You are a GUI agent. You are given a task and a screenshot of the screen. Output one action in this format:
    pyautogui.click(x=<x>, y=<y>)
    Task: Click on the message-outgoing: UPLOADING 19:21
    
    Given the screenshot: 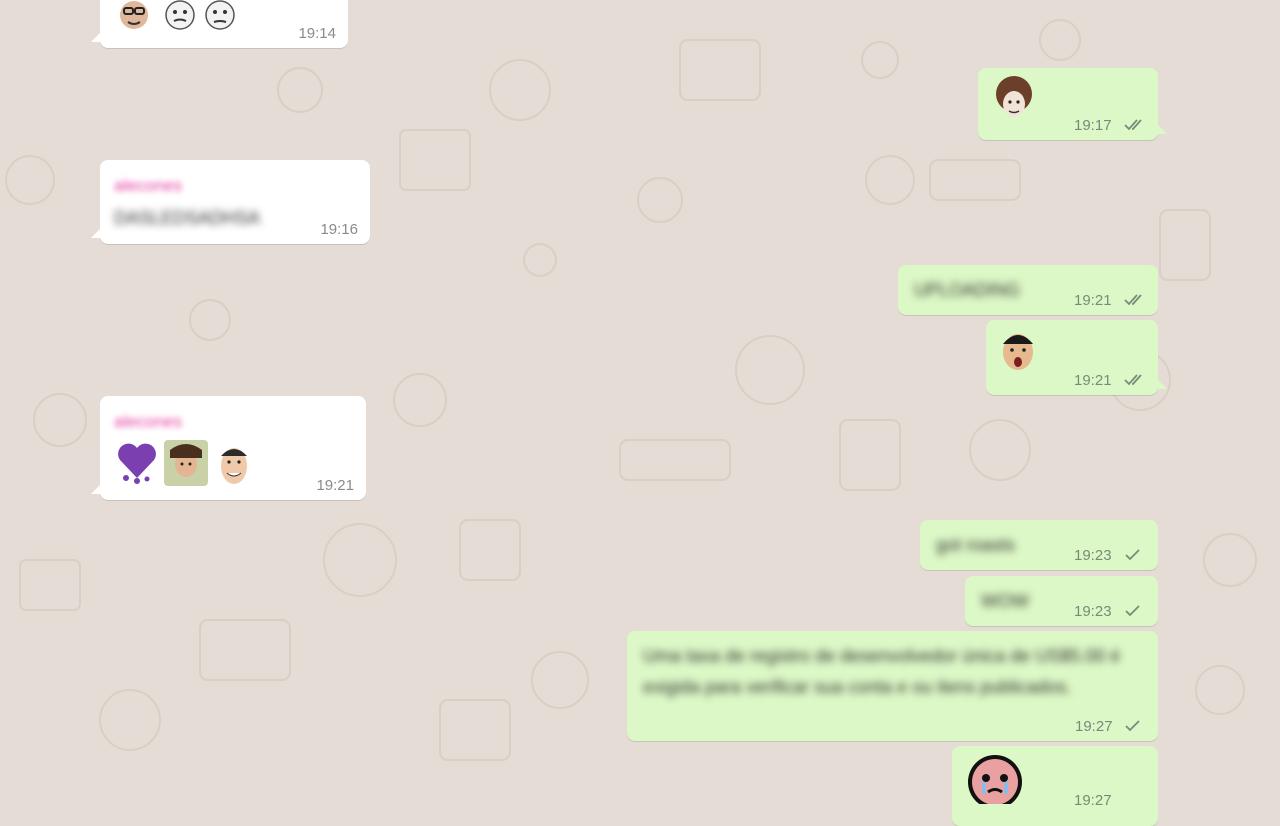 What is the action you would take?
    pyautogui.click(x=1028, y=290)
    